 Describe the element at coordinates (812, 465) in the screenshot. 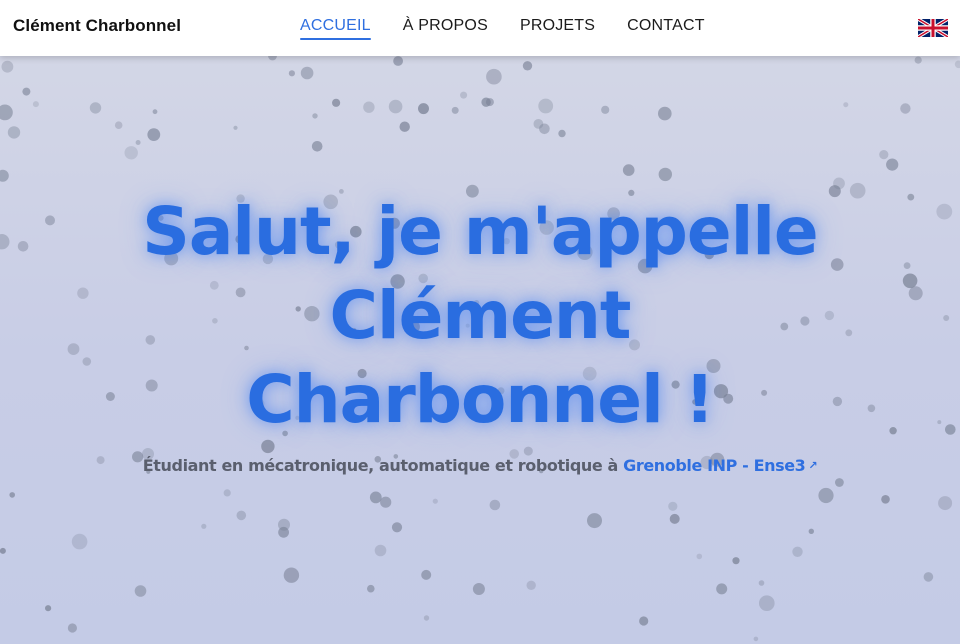

I see `external-link-icon: ↗` at that location.